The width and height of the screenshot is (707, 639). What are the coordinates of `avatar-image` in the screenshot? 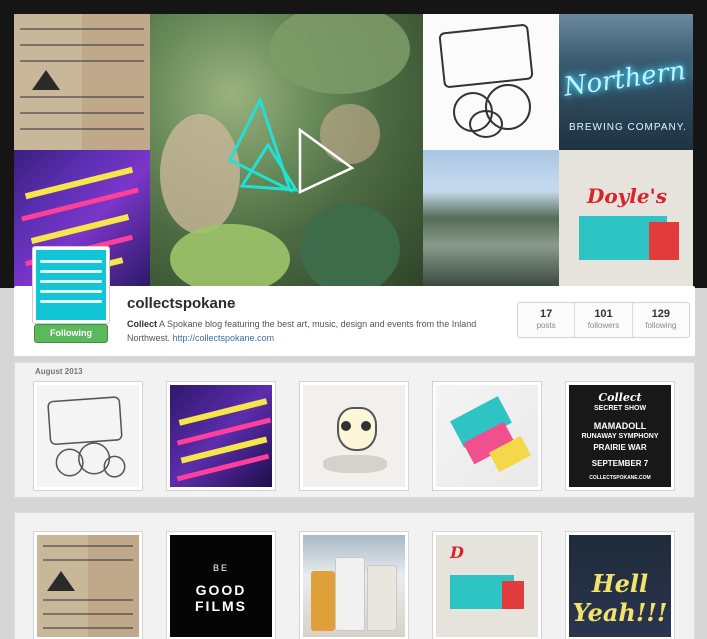 It's located at (71, 285).